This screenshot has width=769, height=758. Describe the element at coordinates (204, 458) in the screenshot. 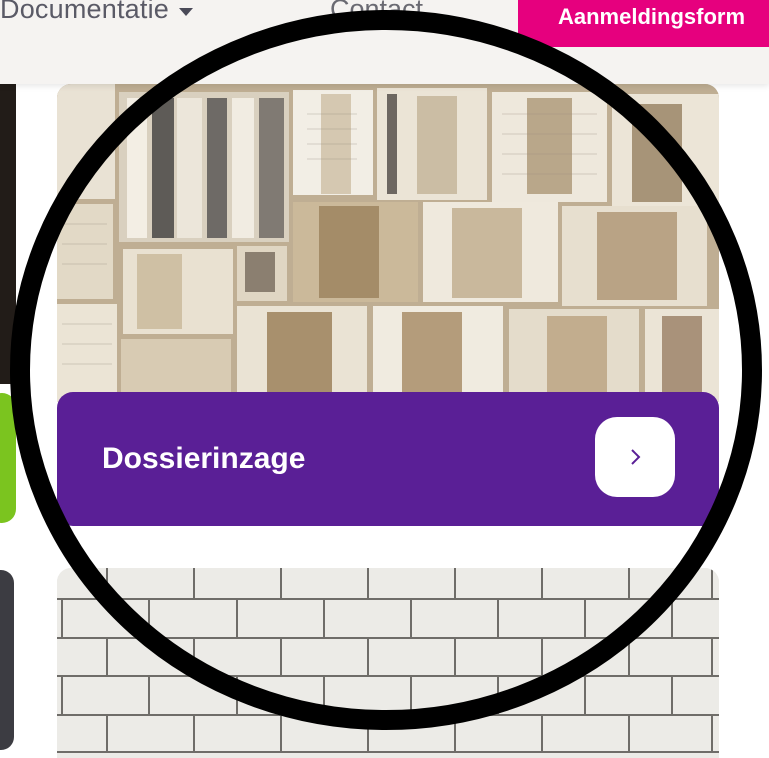

I see `card-title: Dossierinzage` at that location.